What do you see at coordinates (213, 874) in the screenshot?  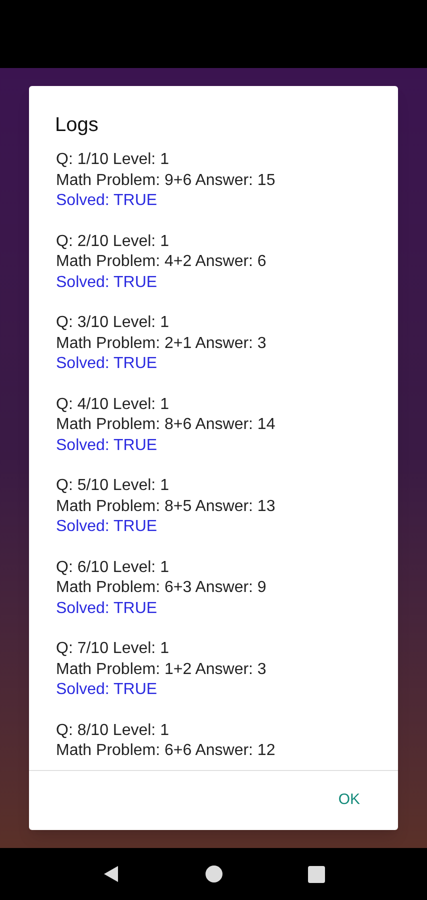 I see `home-icon` at bounding box center [213, 874].